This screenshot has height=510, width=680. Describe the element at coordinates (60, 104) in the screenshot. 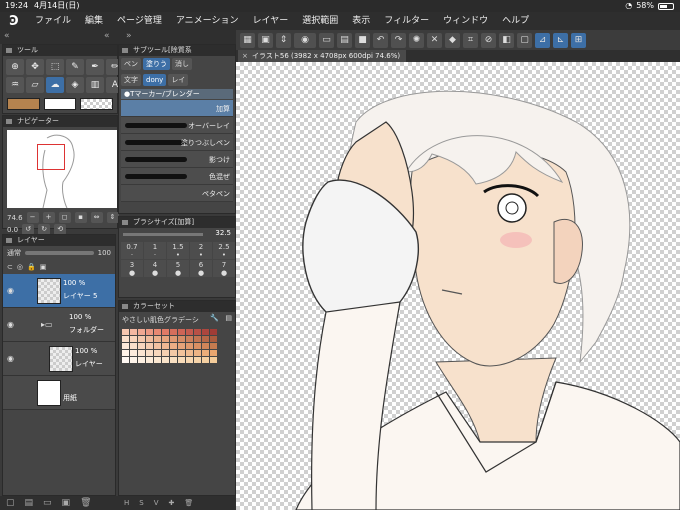

I see `sub-color-swatch` at that location.